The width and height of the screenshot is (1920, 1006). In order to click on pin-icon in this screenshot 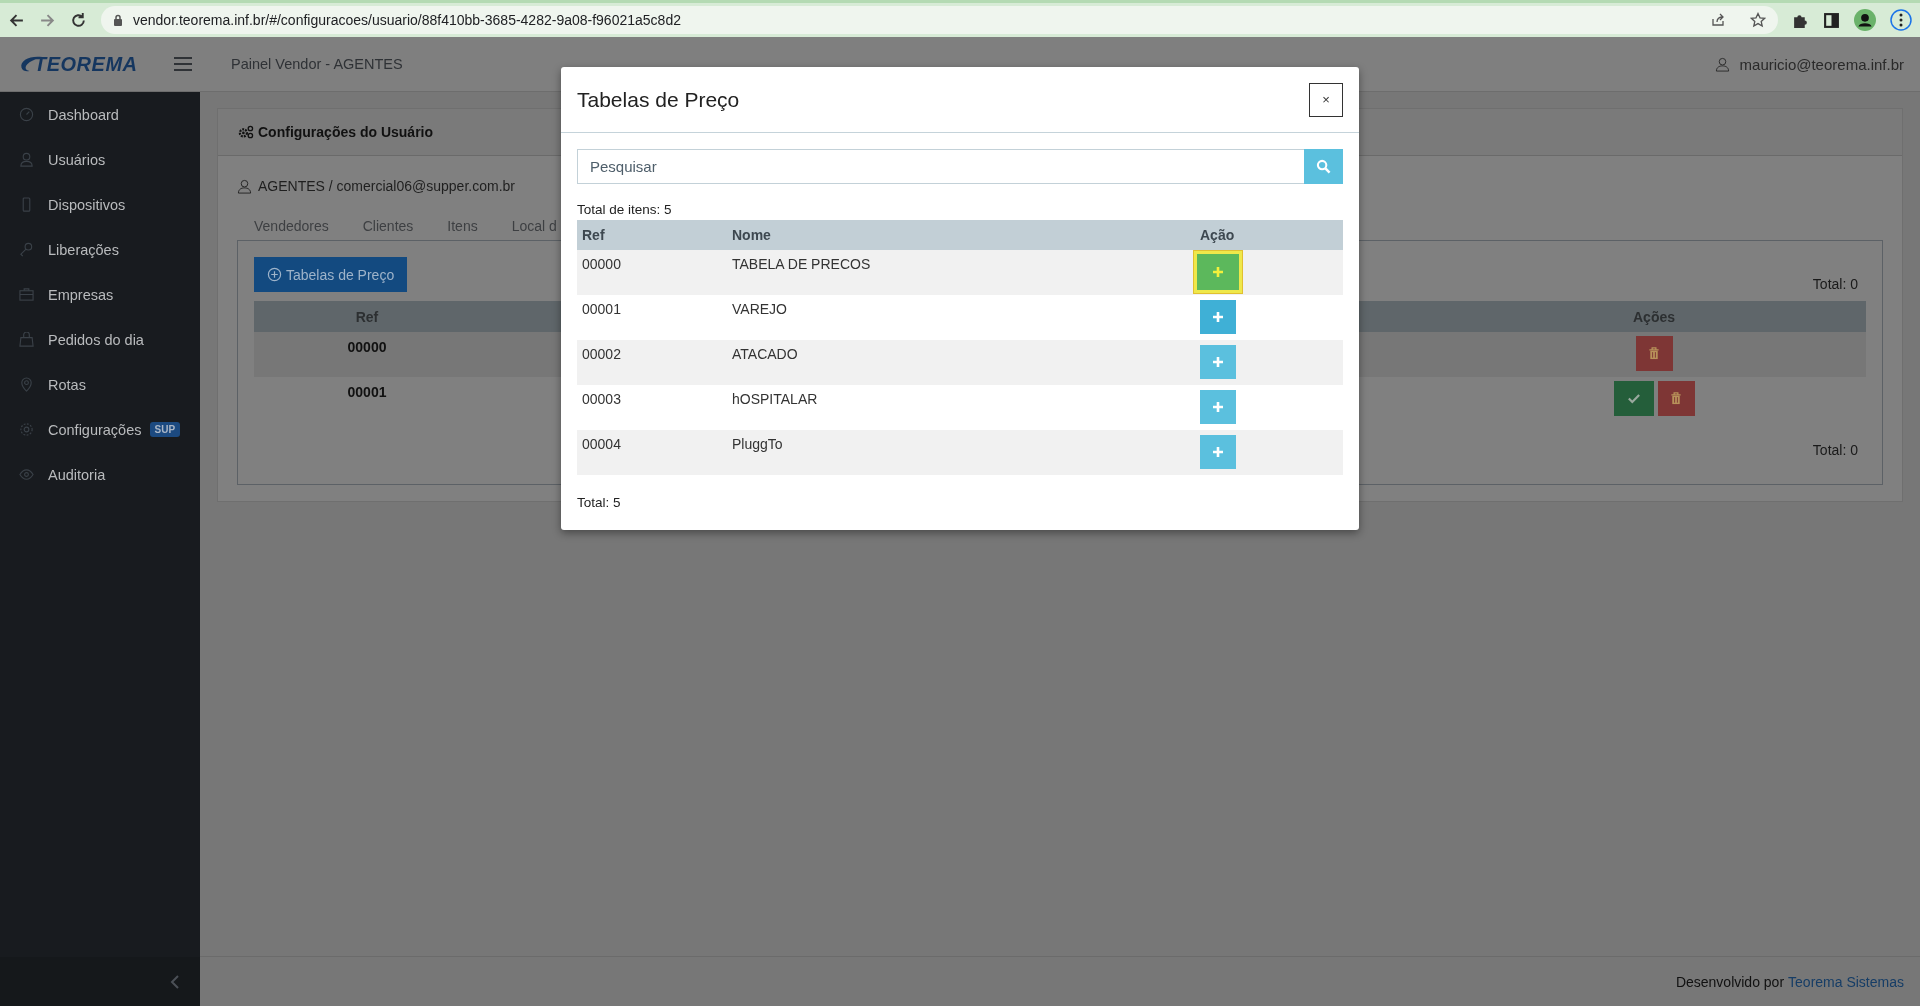, I will do `click(26, 384)`.